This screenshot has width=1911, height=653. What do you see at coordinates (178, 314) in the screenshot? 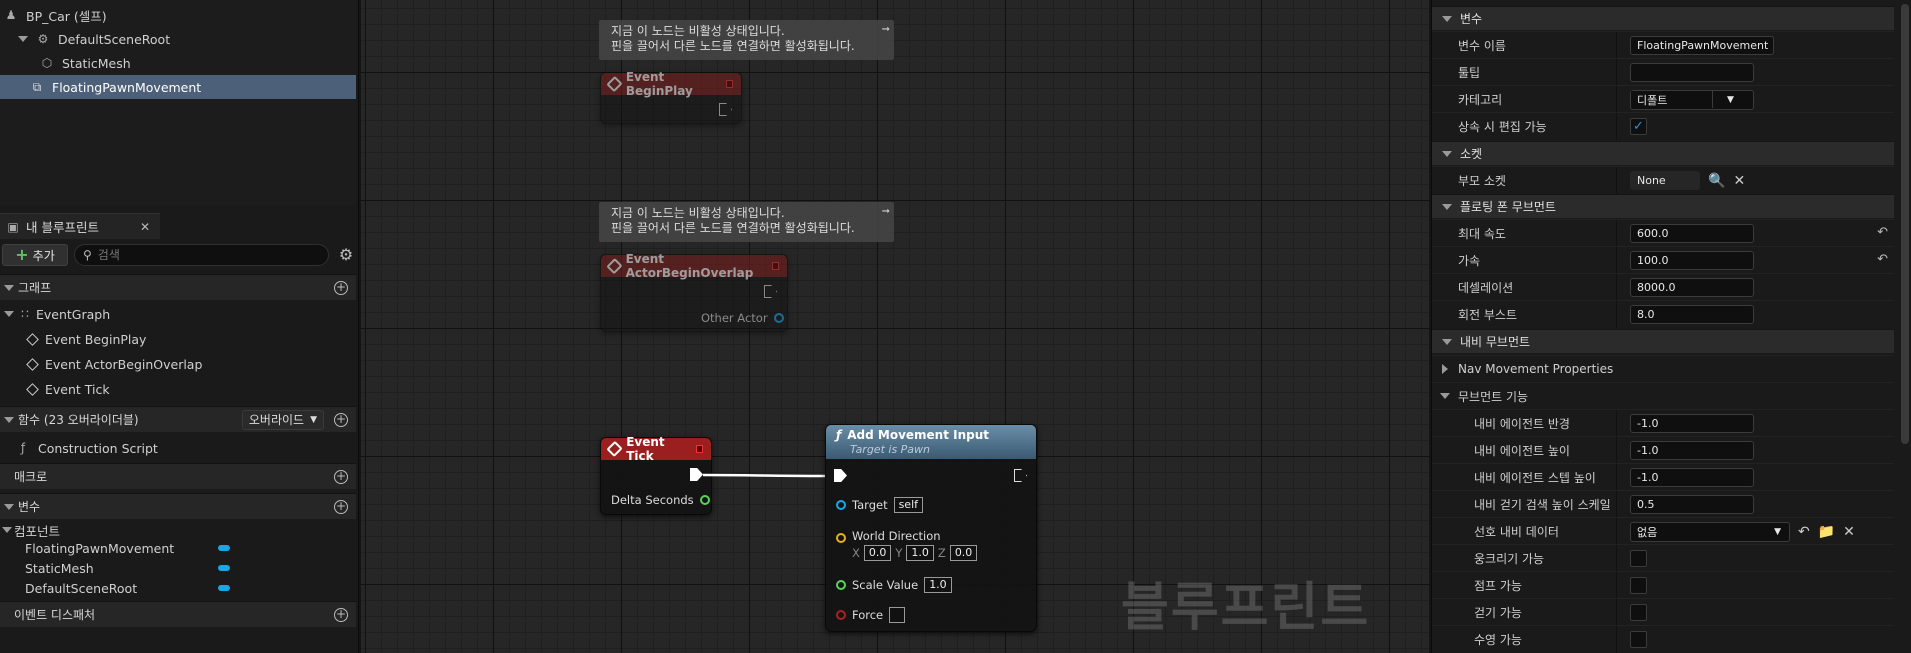
I see `event-graph-item: ∷ EventGraph` at bounding box center [178, 314].